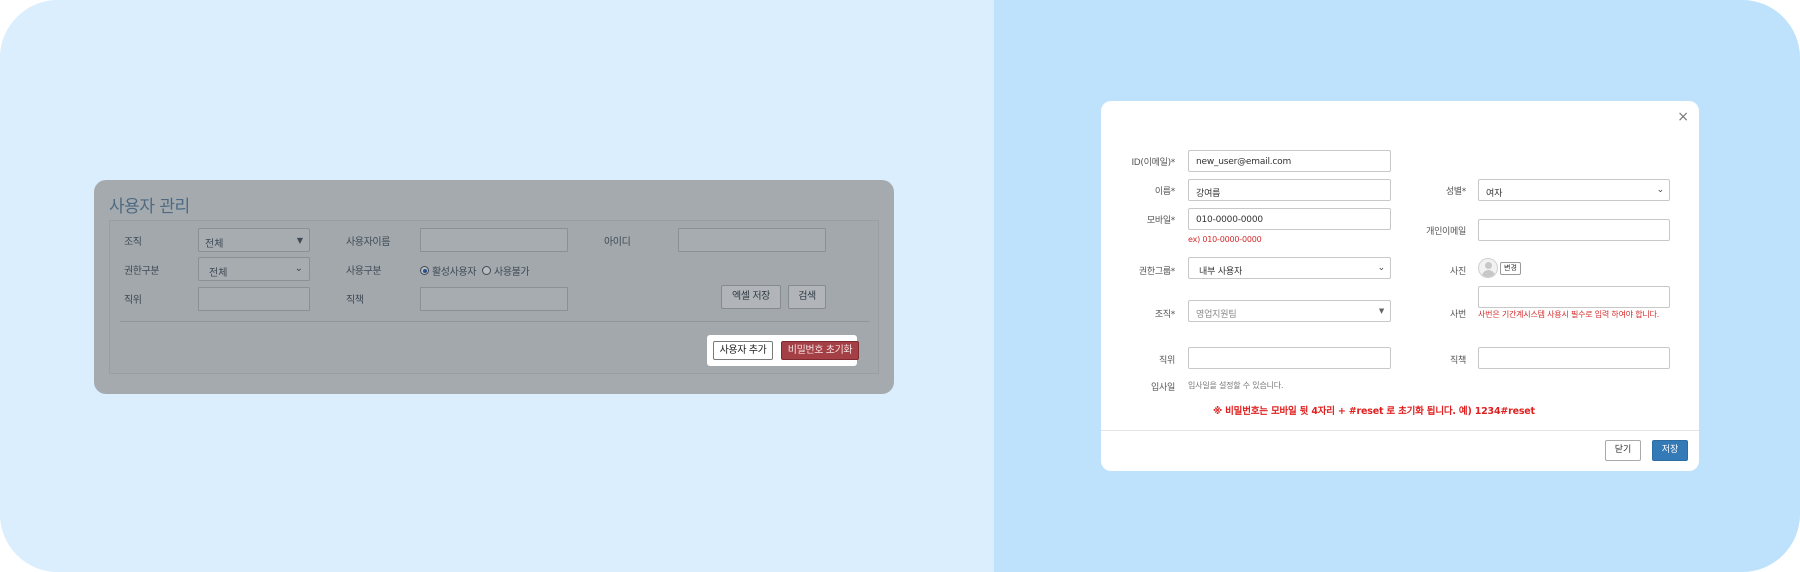  I want to click on photo-label: 사진, so click(1458, 272).